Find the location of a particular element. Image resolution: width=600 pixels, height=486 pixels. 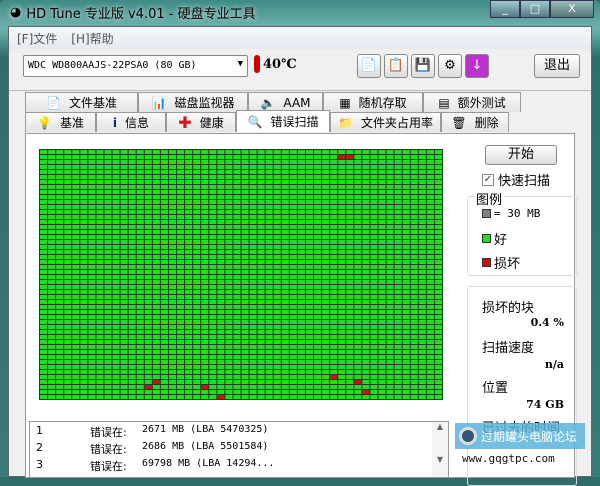

close-button: X is located at coordinates (572, 9).